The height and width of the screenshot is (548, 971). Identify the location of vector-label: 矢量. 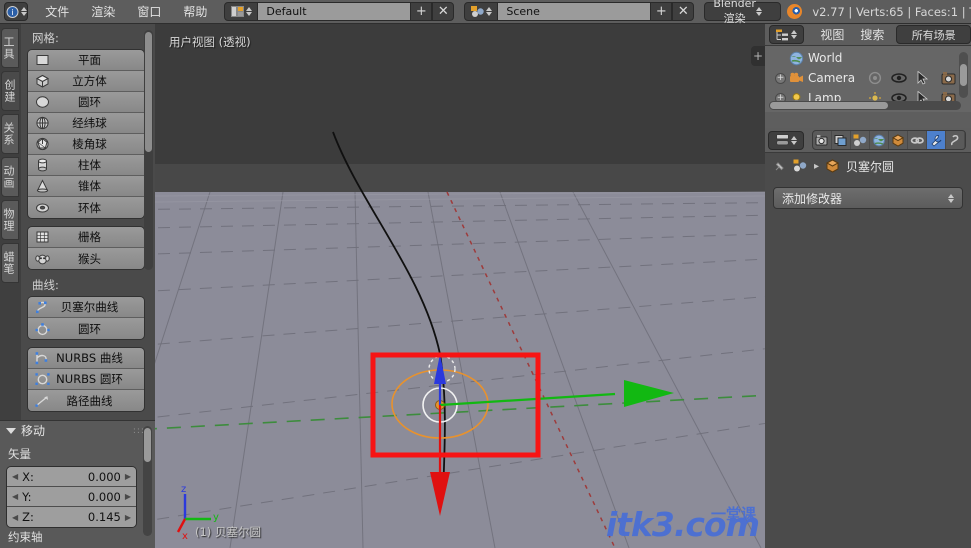
(19, 454).